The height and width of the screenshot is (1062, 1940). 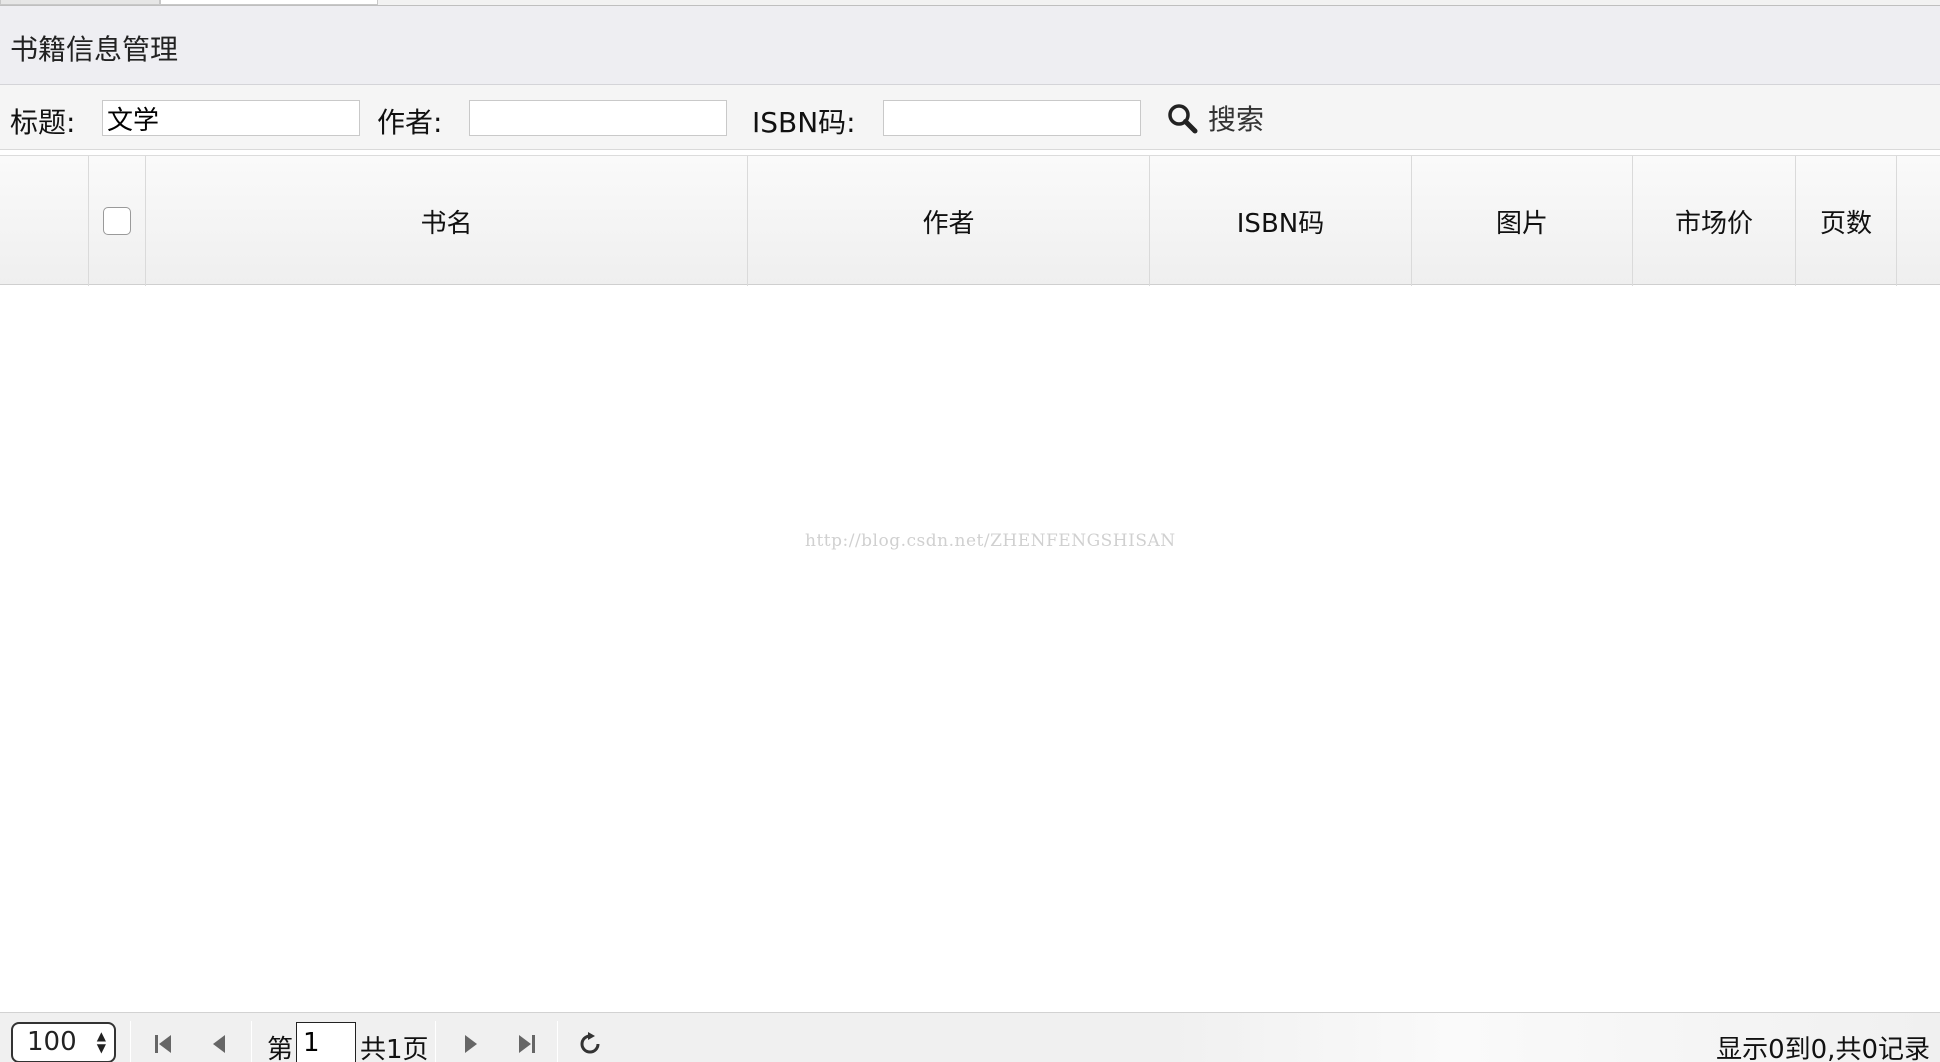 What do you see at coordinates (1183, 119) in the screenshot?
I see `search-icon` at bounding box center [1183, 119].